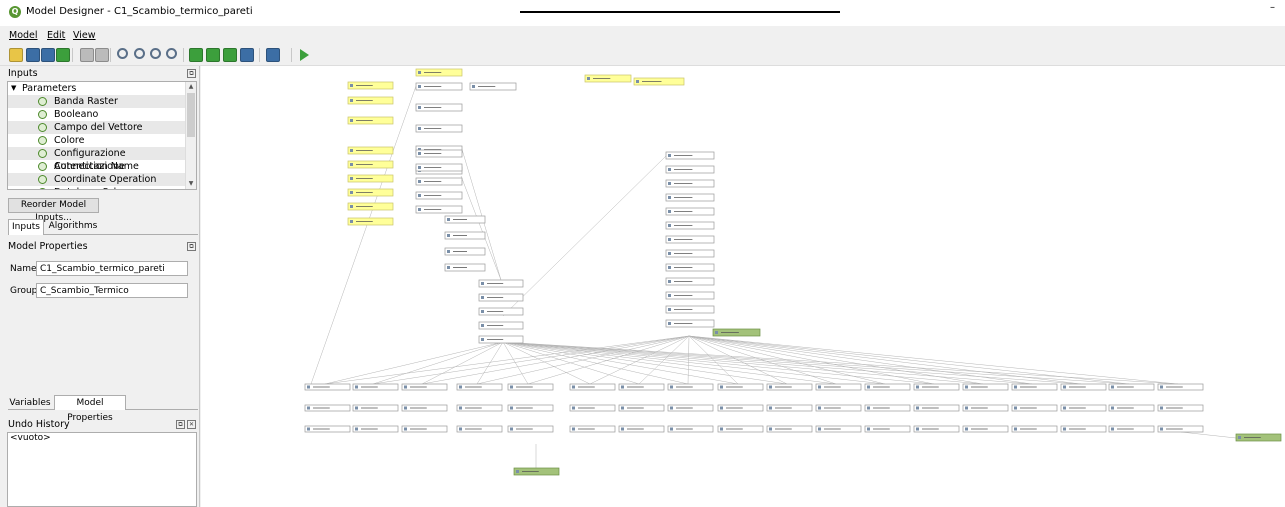  What do you see at coordinates (48, 55) in the screenshot?
I see `save-as-icon` at bounding box center [48, 55].